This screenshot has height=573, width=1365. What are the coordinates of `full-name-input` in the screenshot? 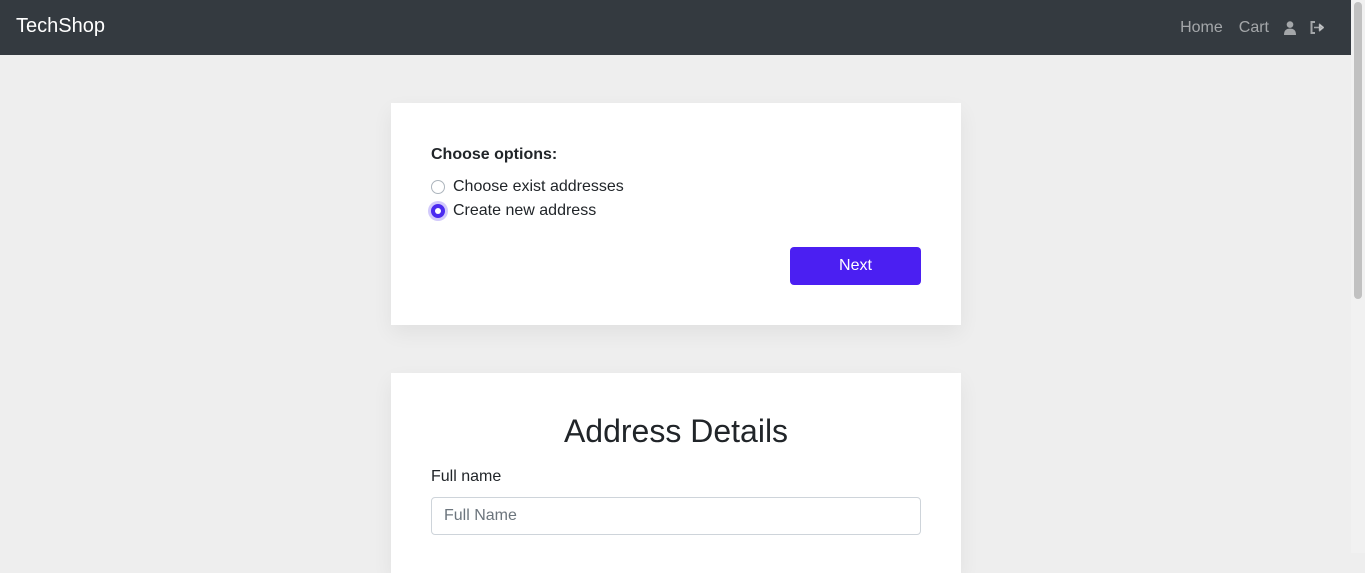 It's located at (676, 516).